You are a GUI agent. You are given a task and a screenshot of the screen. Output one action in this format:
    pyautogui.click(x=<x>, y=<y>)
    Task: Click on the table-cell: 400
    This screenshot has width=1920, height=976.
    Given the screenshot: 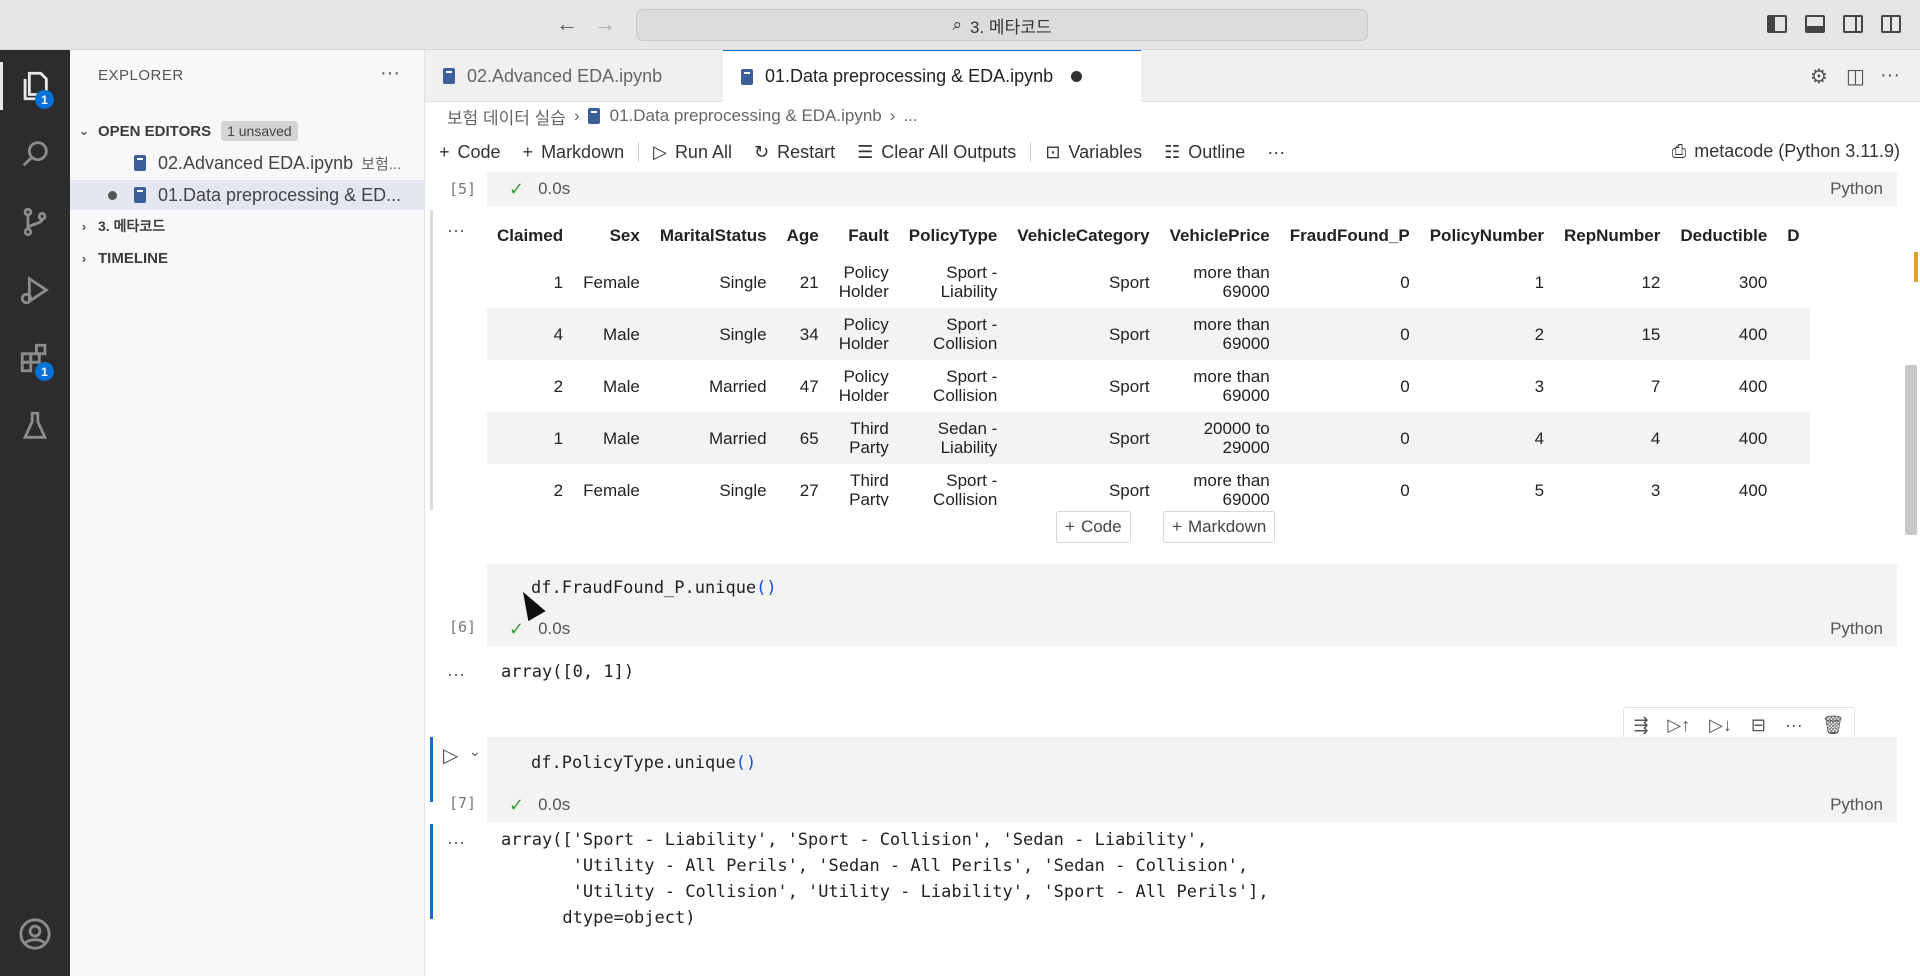 What is the action you would take?
    pyautogui.click(x=1724, y=438)
    